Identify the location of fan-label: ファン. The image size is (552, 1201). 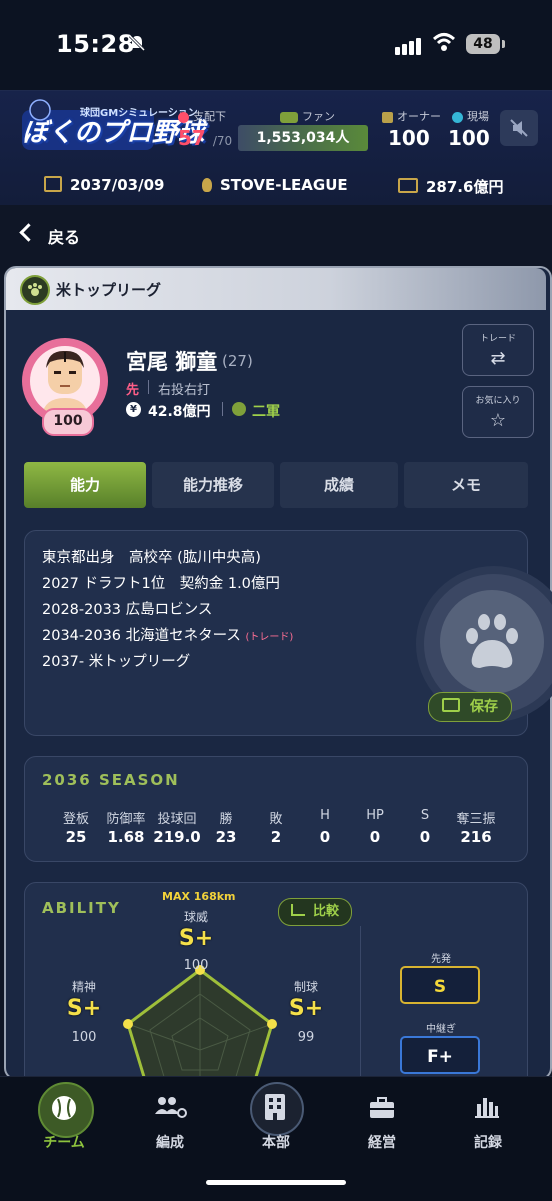
(307, 116).